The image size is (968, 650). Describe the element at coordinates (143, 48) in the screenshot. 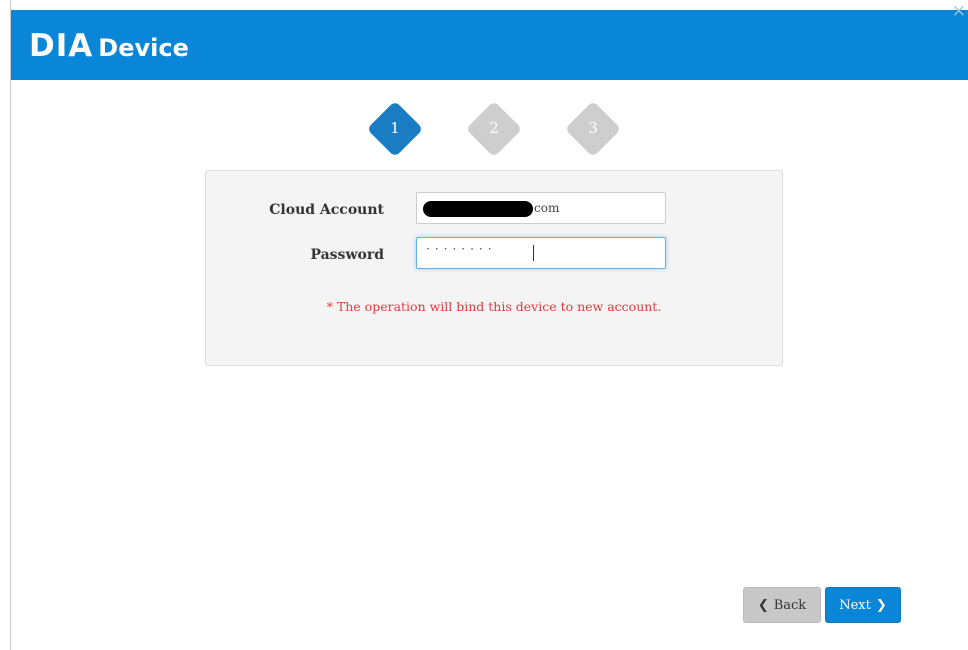

I see `logo-secondary-text: Device` at that location.